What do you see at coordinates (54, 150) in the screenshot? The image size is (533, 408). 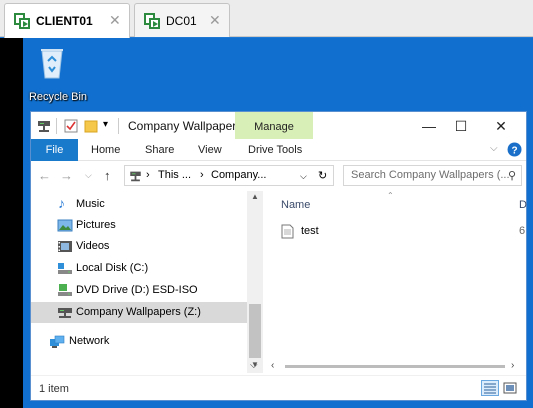 I see `tab-file: File` at bounding box center [54, 150].